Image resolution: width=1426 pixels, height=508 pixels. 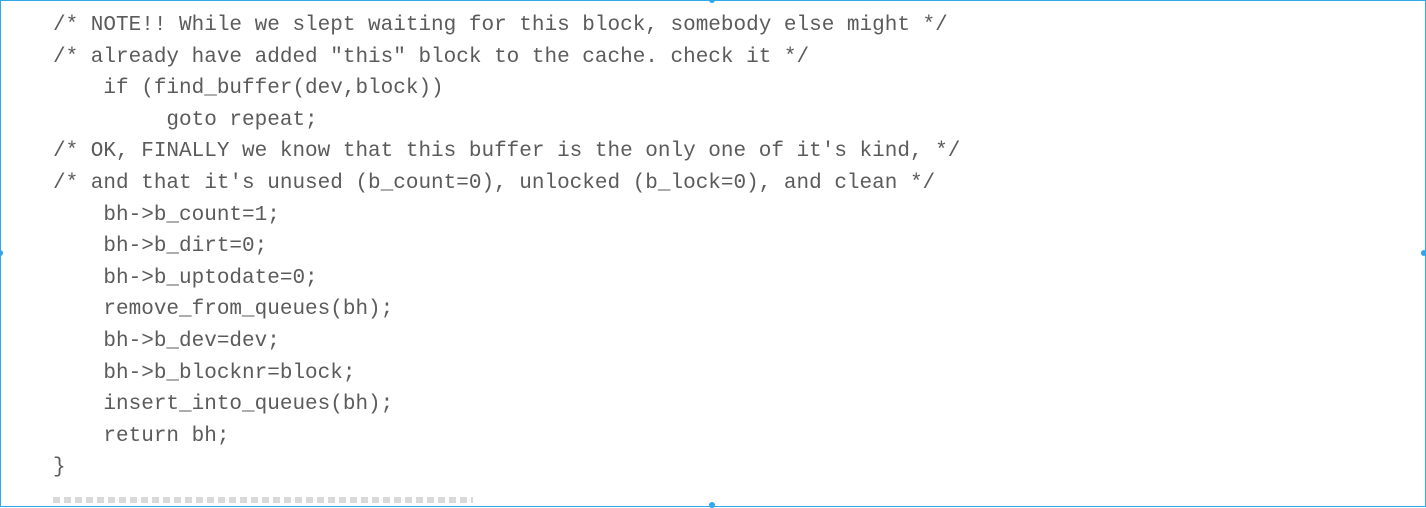 What do you see at coordinates (185, 278) in the screenshot?
I see `code-line: bh->b_uptodate=0;` at bounding box center [185, 278].